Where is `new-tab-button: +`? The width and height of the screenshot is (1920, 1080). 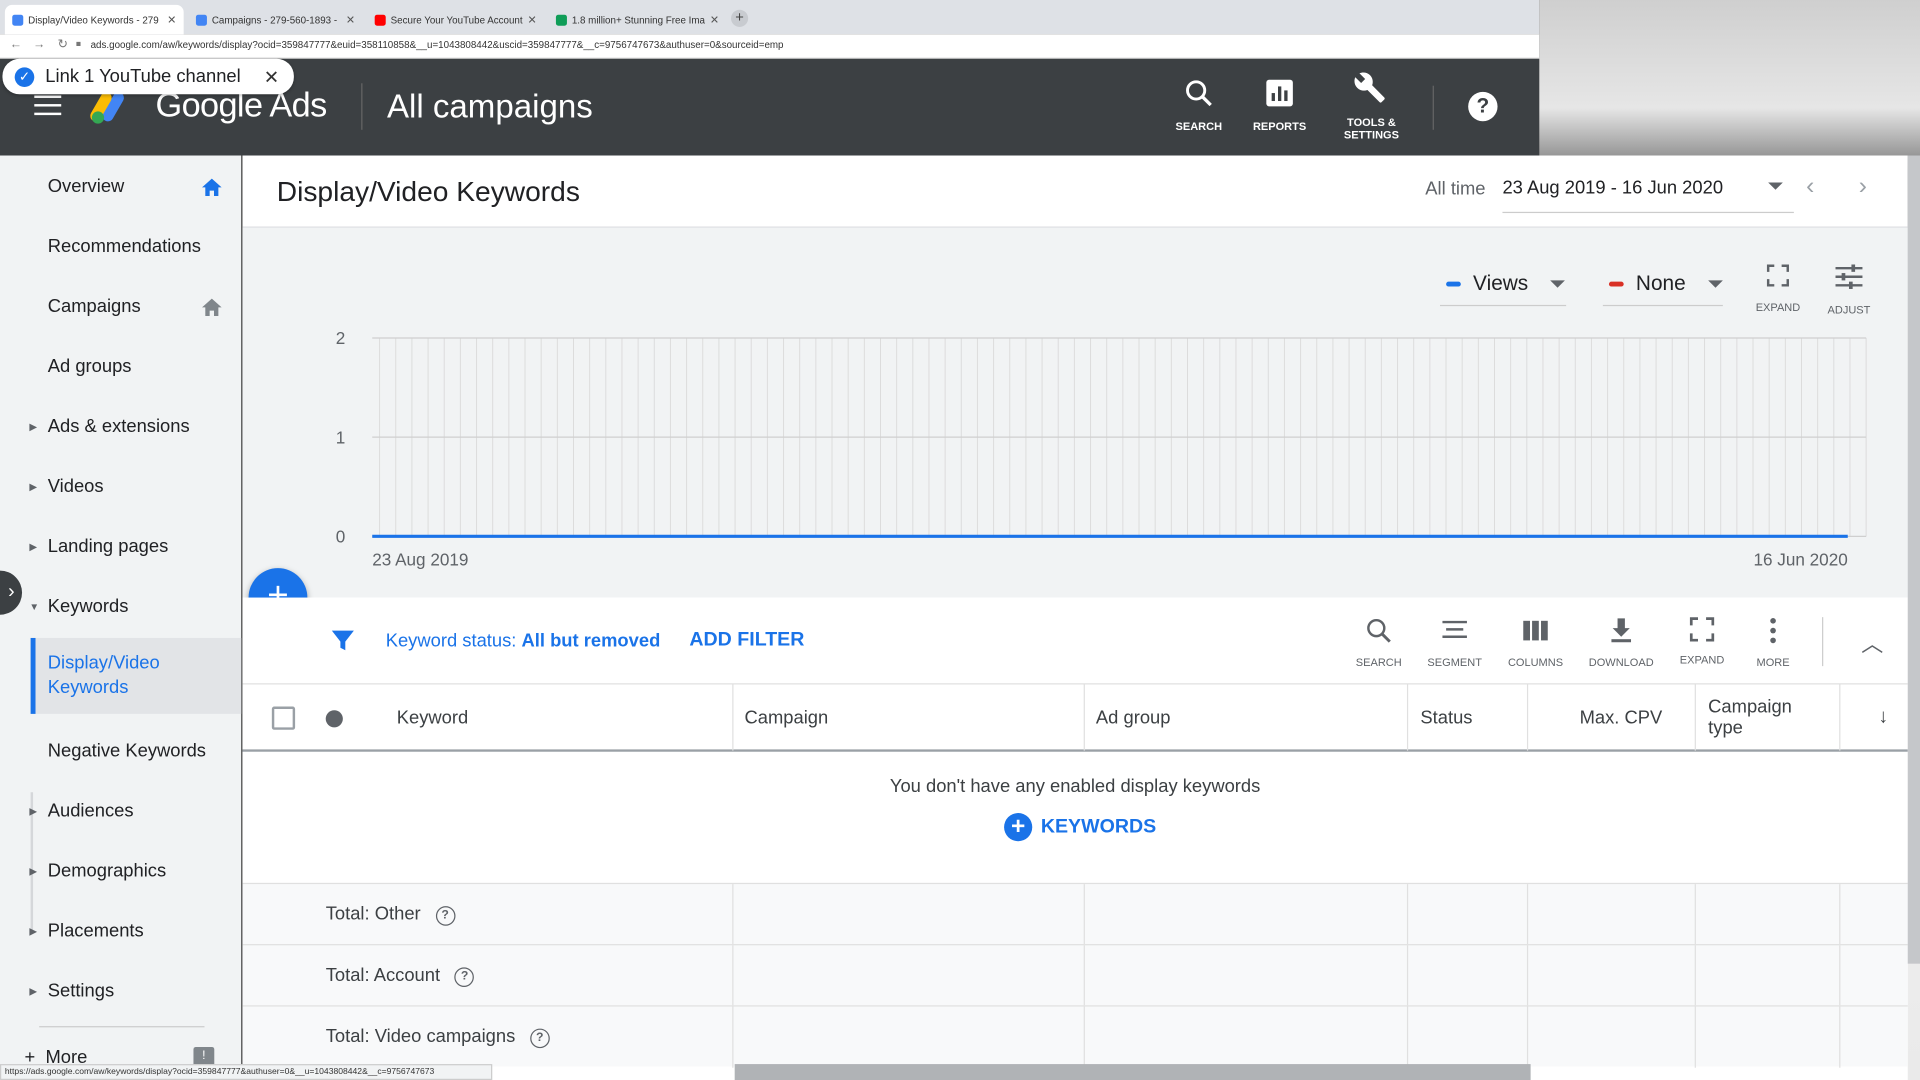
new-tab-button: + is located at coordinates (740, 18).